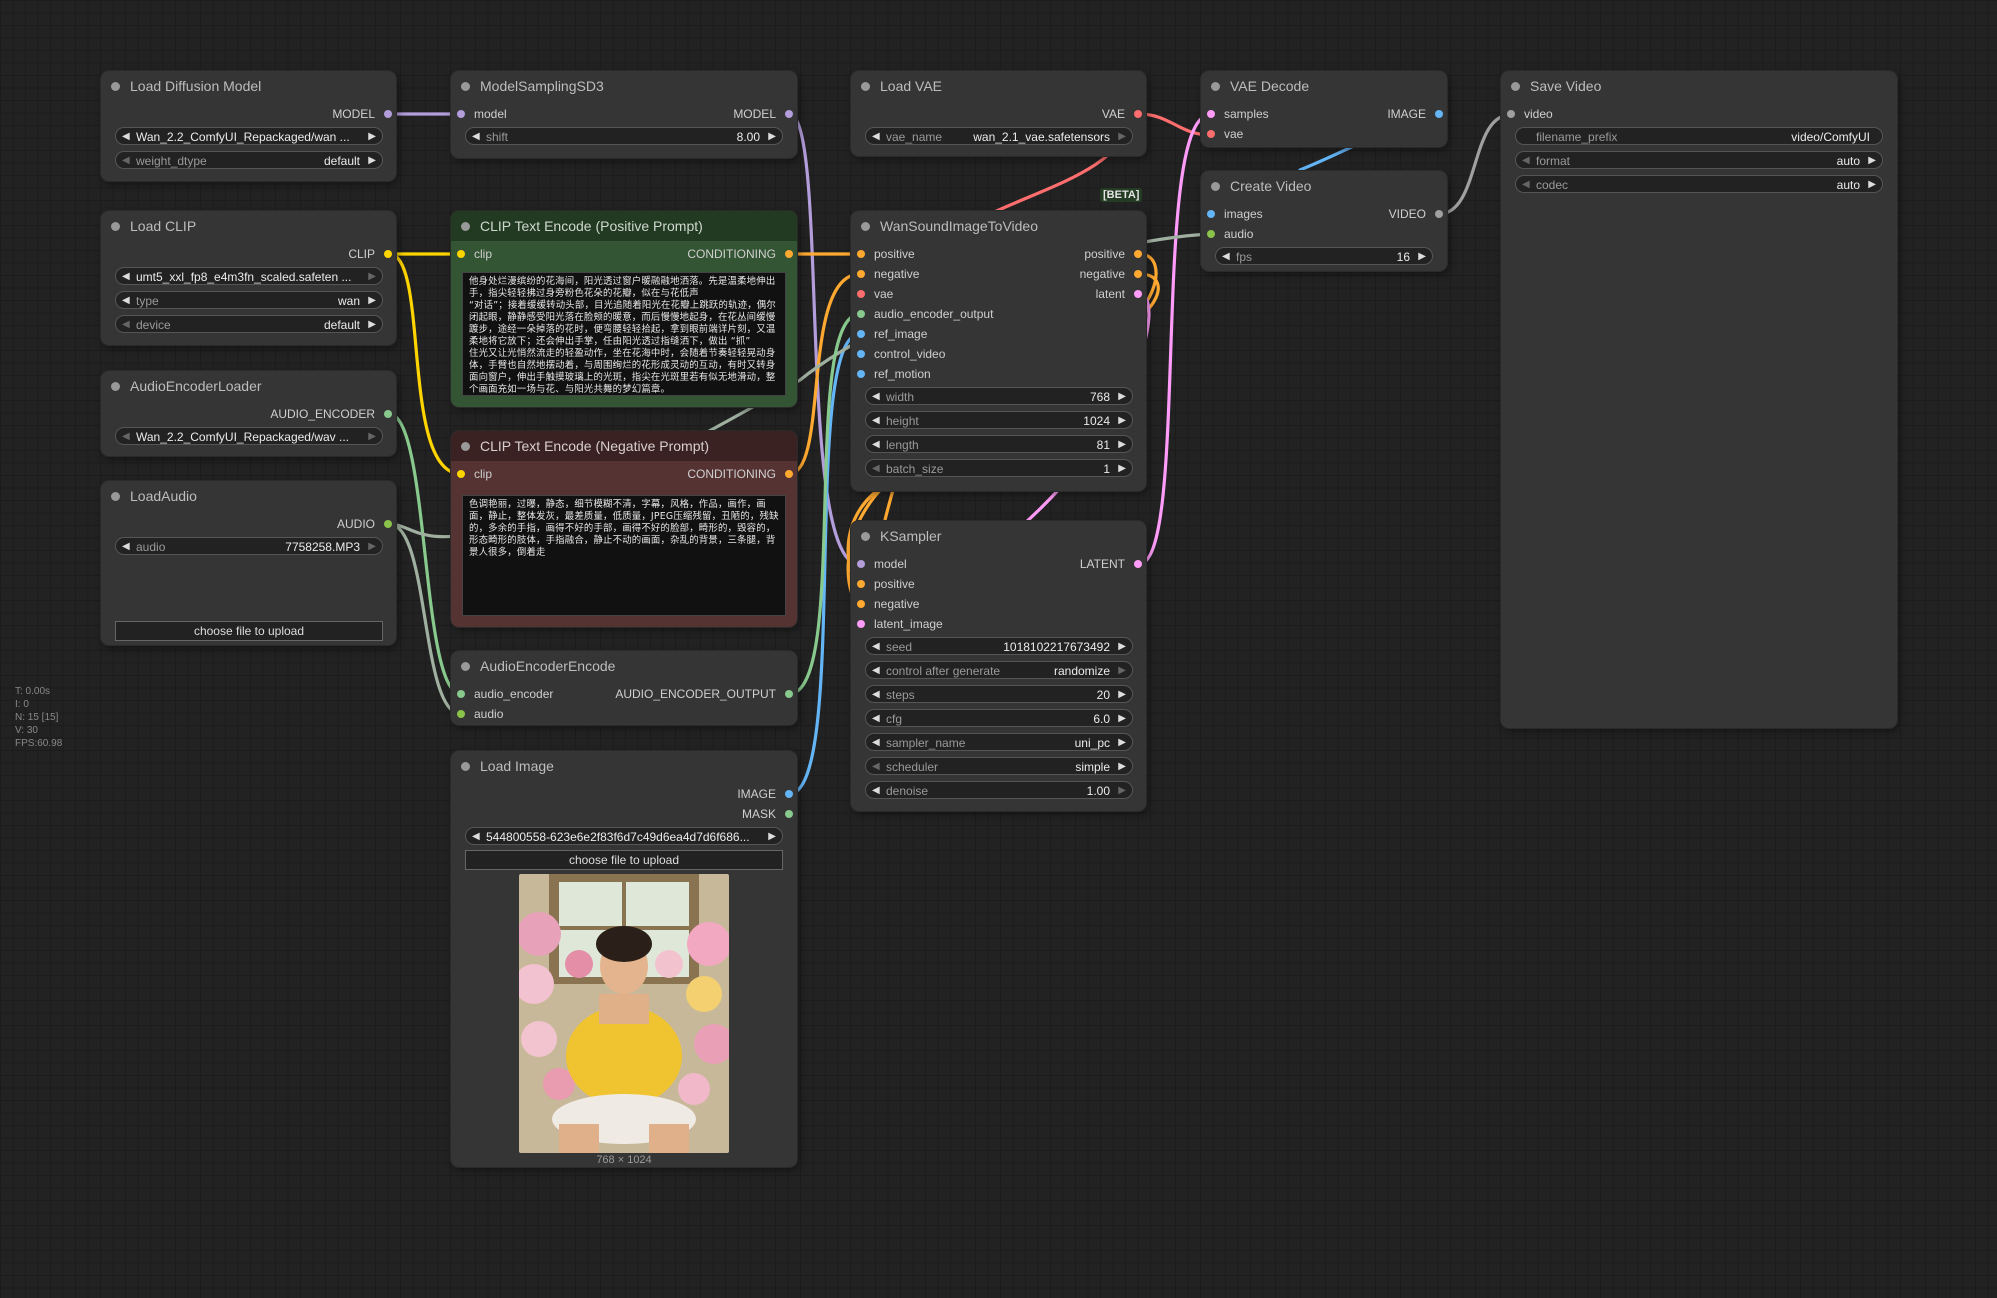  I want to click on upload-image-button: choose file to upload, so click(624, 860).